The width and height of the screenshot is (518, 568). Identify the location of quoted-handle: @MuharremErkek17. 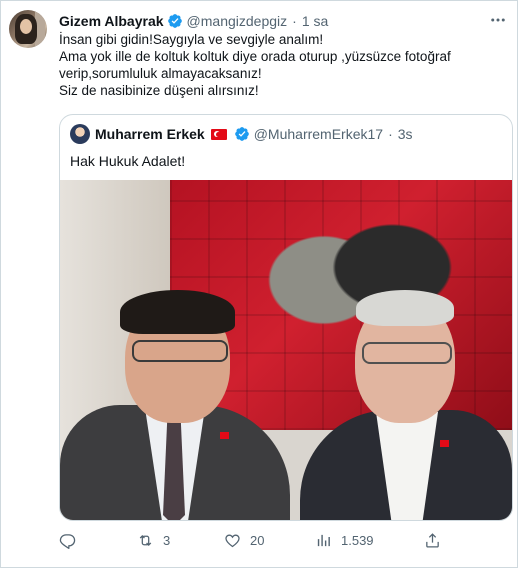
(318, 134).